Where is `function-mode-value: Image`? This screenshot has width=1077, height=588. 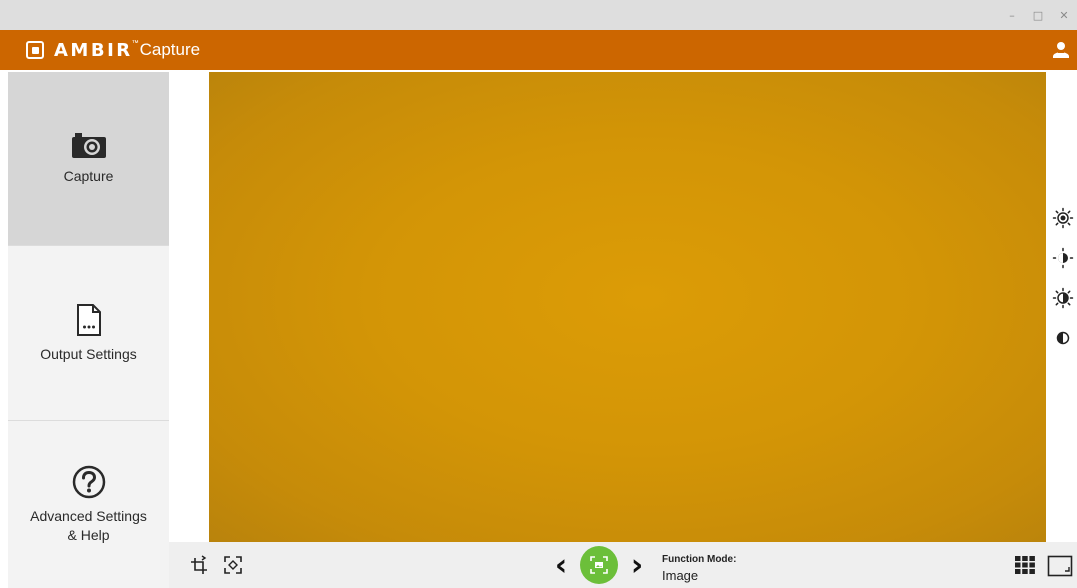 function-mode-value: Image is located at coordinates (680, 575).